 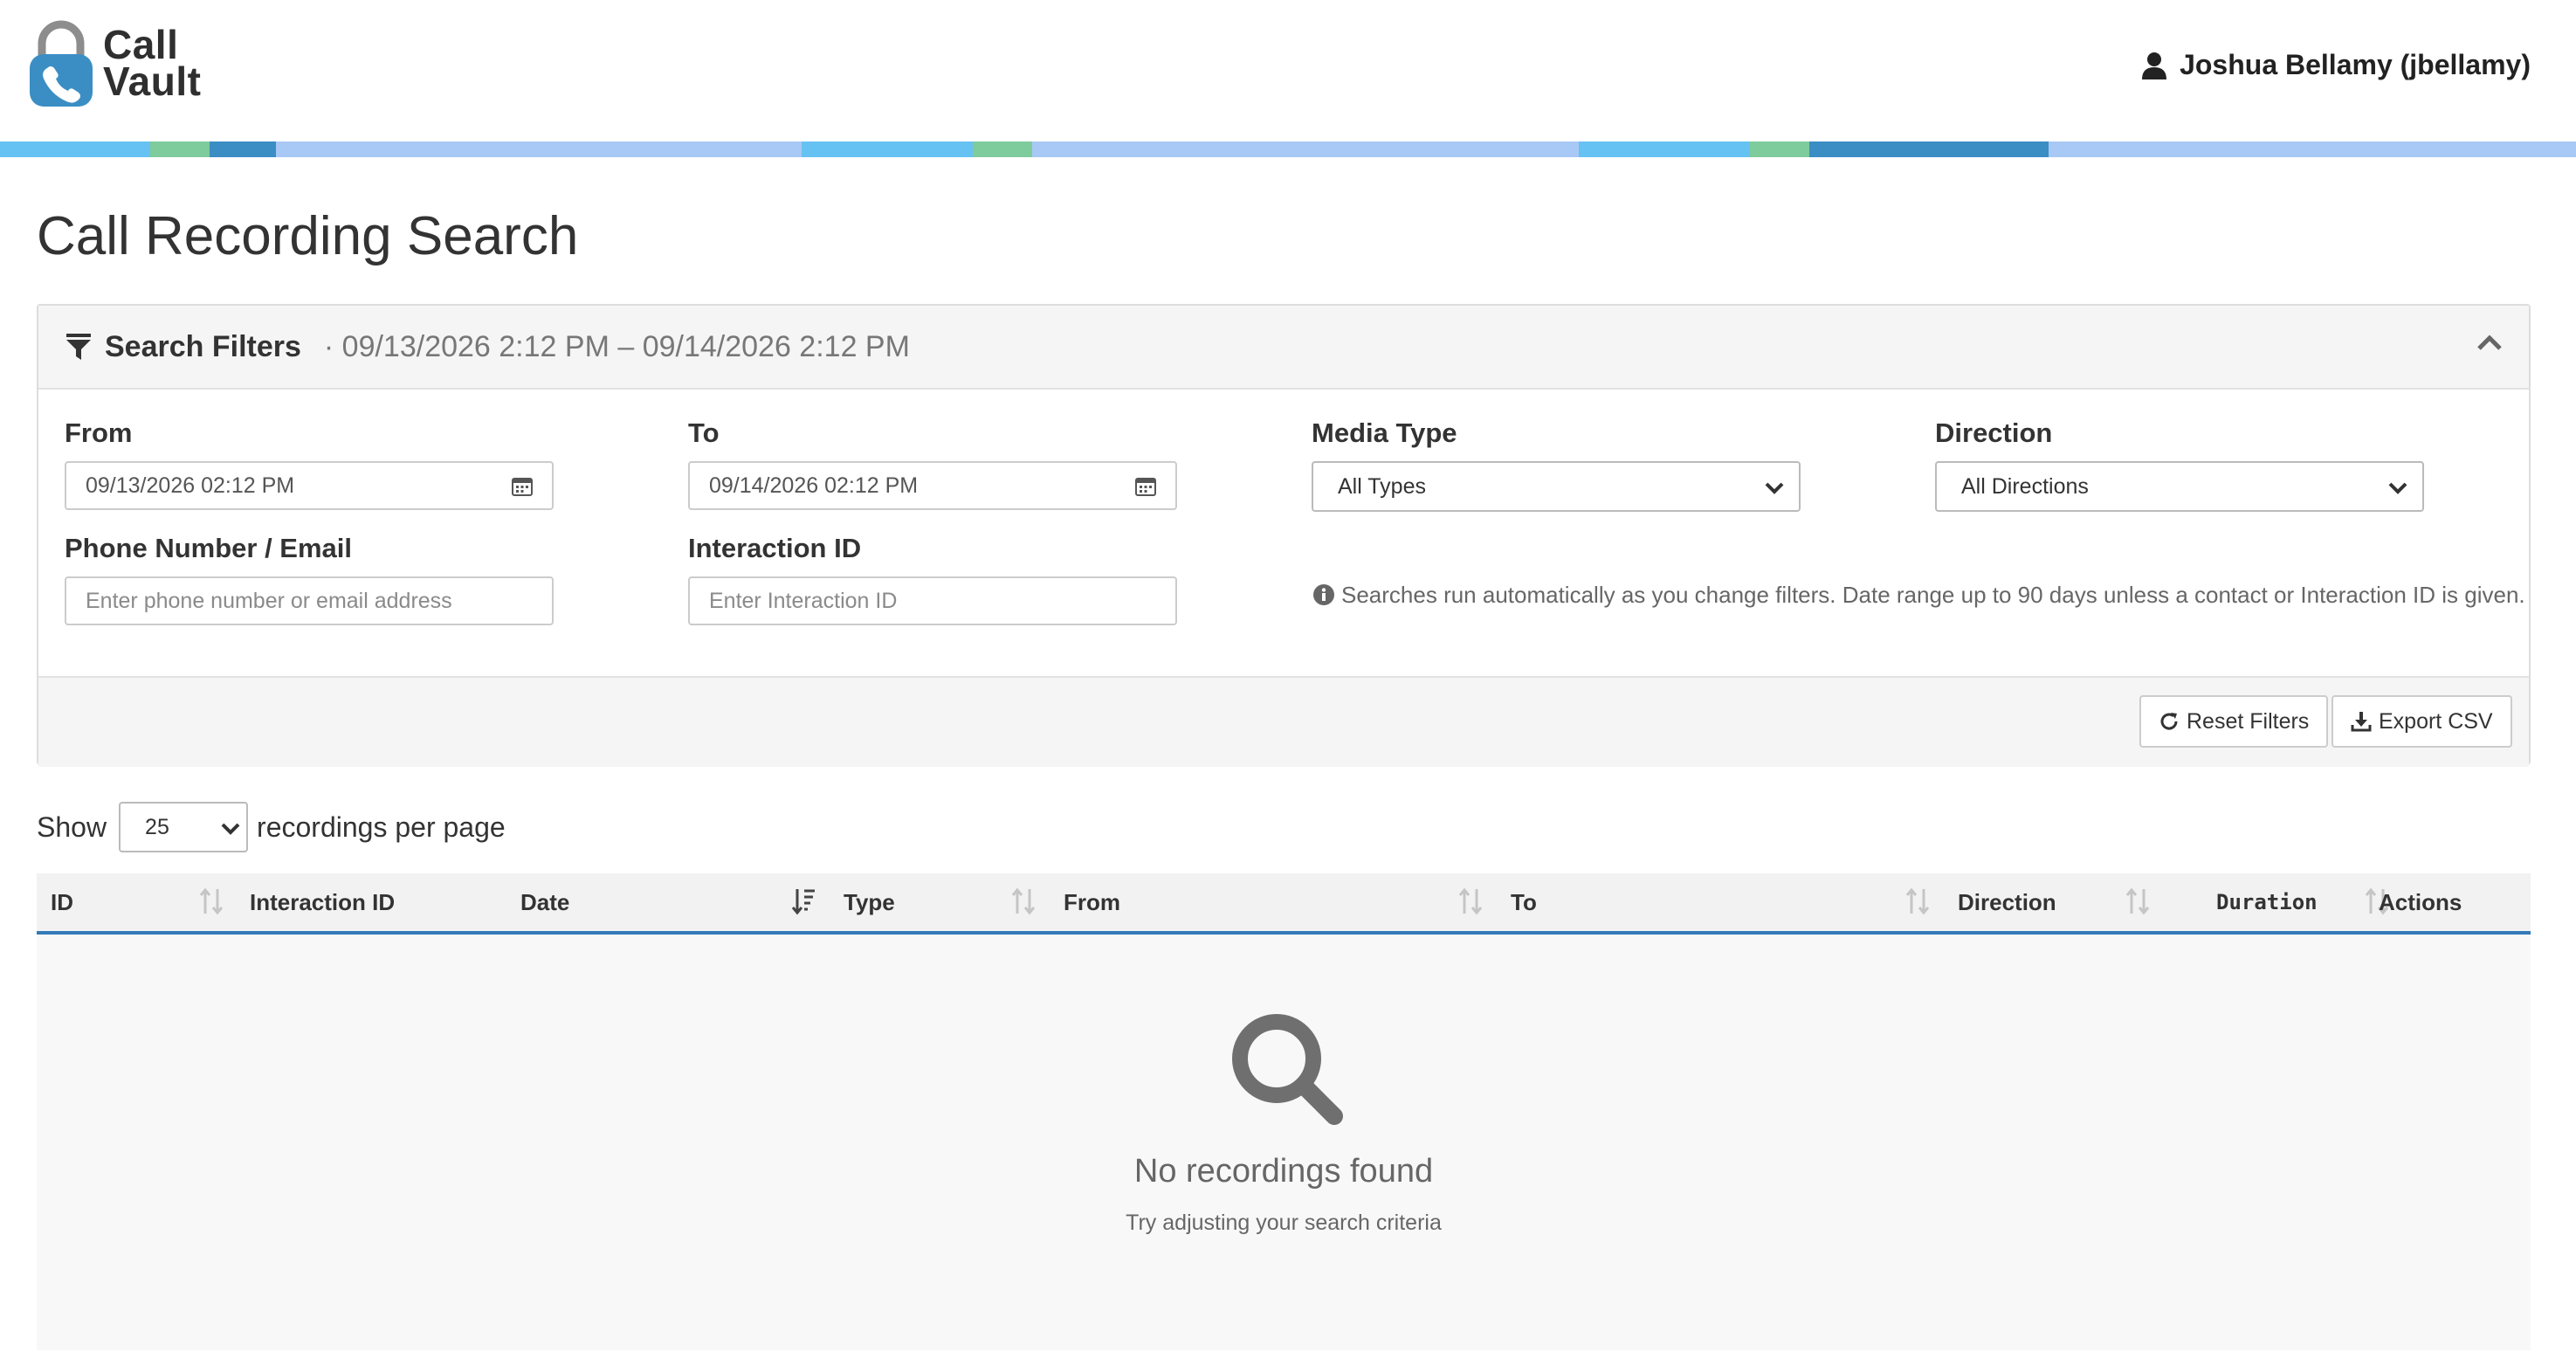 I want to click on user-name: Joshua Bellamy (jbellamy), so click(x=2355, y=64).